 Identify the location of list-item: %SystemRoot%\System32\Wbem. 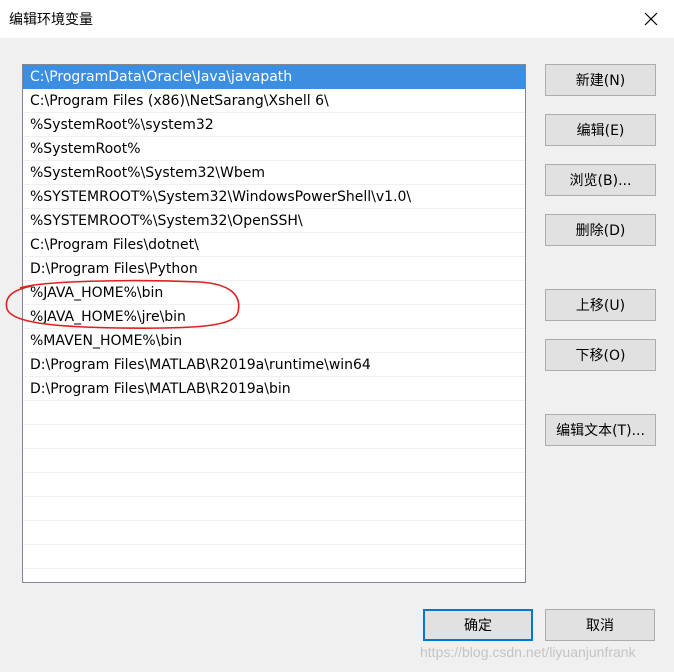
(274, 173).